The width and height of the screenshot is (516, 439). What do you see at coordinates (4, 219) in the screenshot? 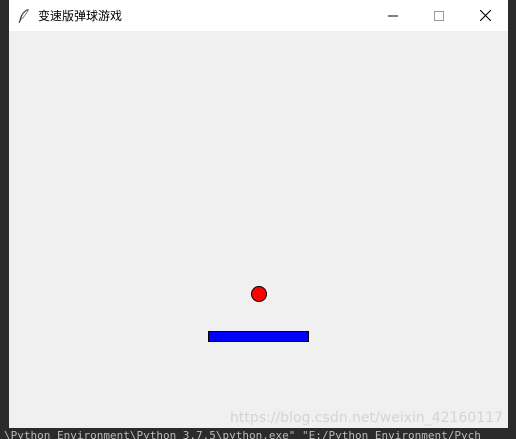
I see `background-editor-left` at bounding box center [4, 219].